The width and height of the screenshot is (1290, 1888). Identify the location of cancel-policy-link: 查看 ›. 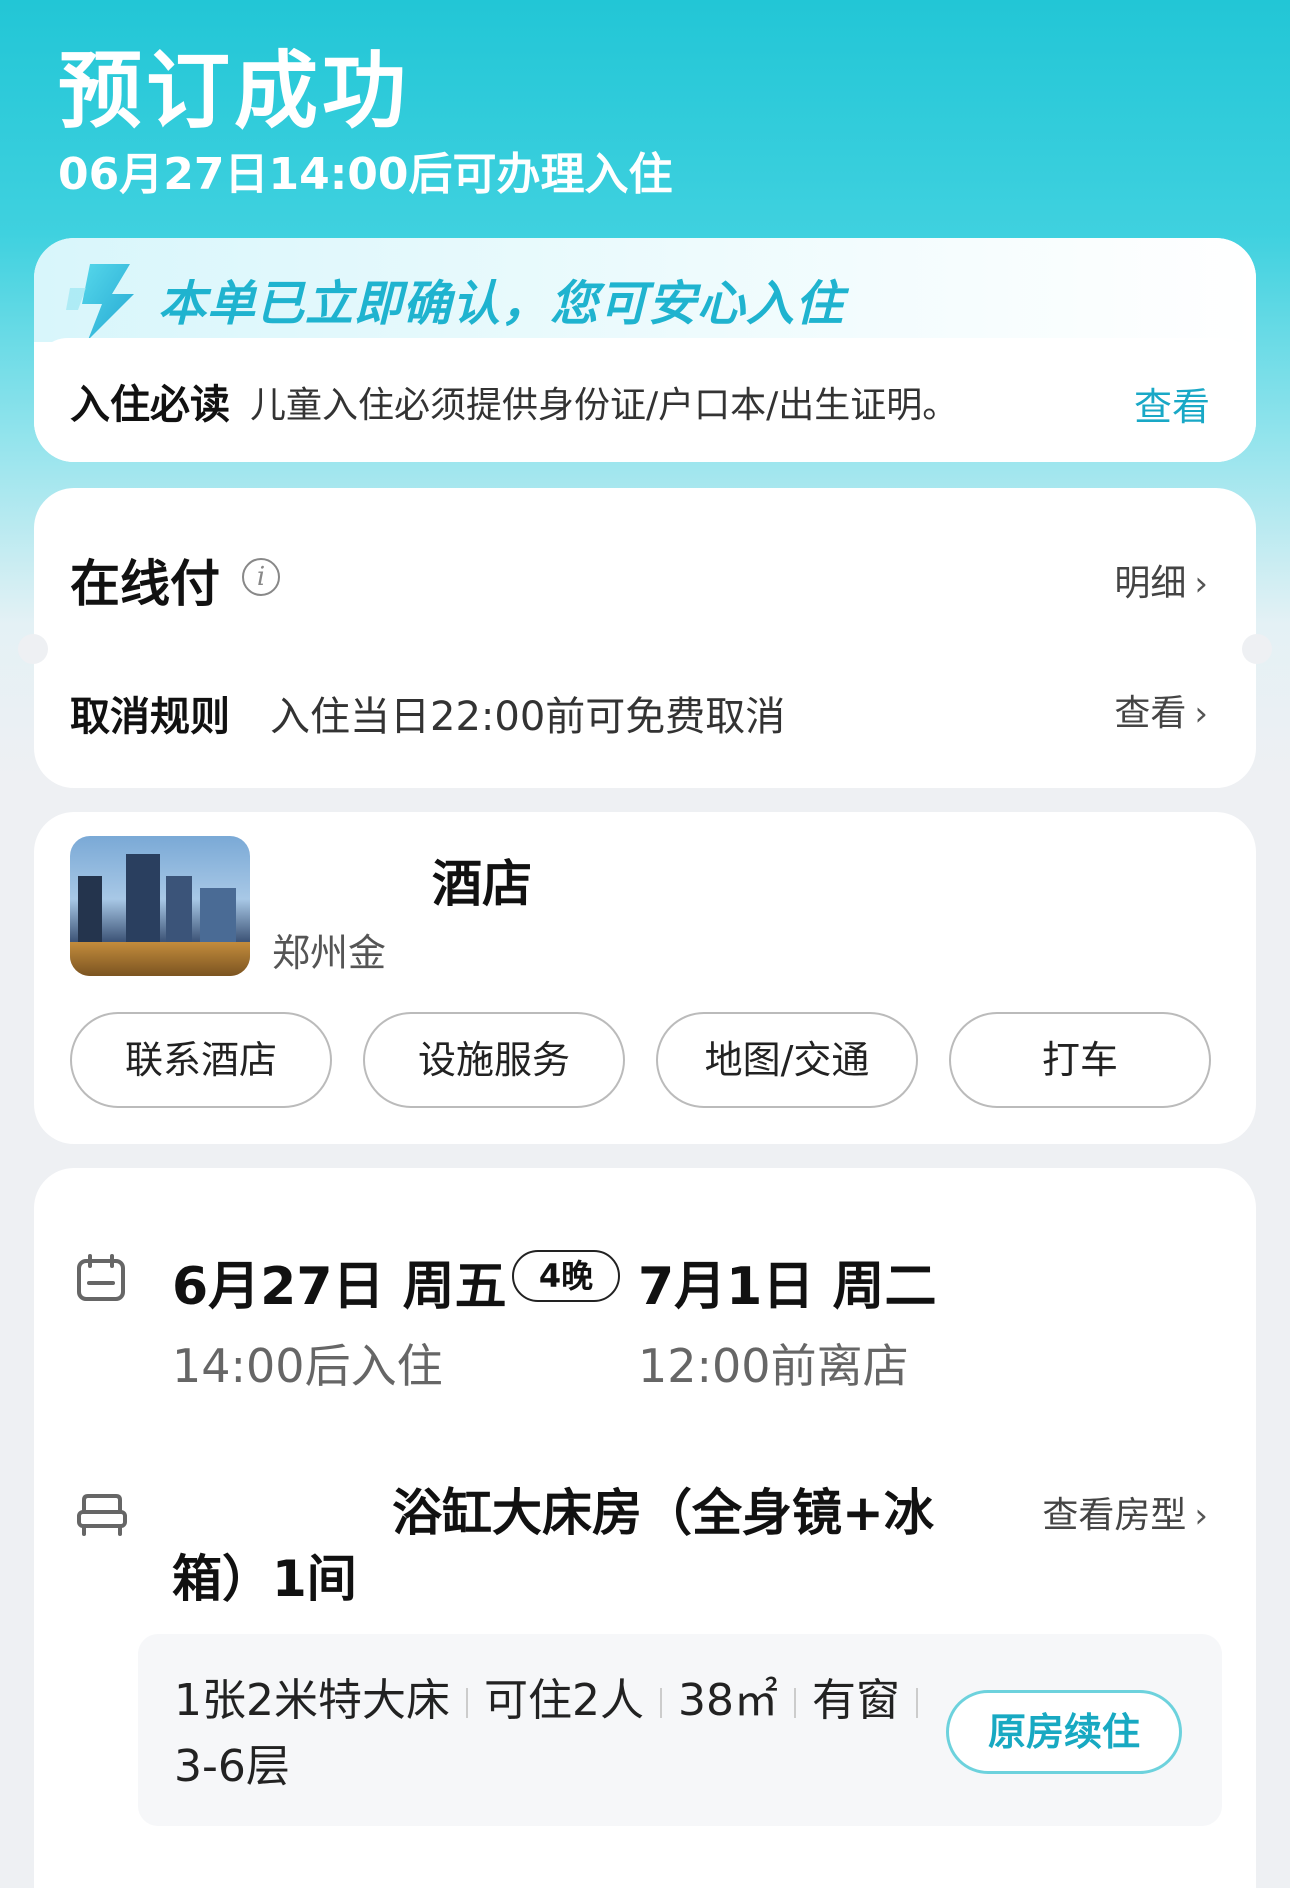
(1161, 710).